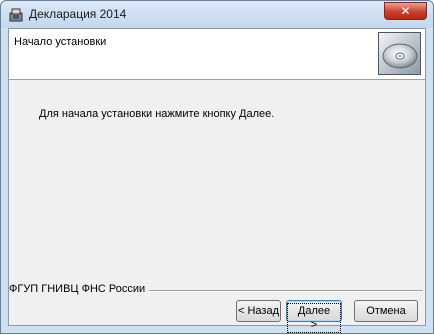 Image resolution: width=434 pixels, height=335 pixels. Describe the element at coordinates (78, 14) in the screenshot. I see `window-title: Декларация 2014` at that location.